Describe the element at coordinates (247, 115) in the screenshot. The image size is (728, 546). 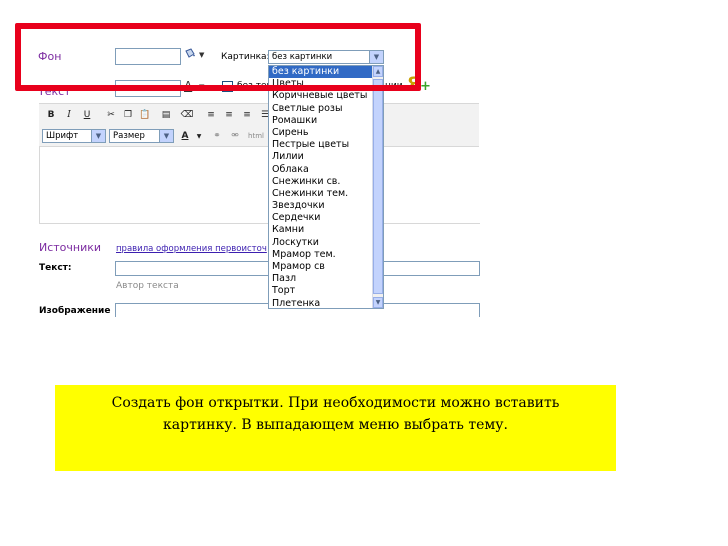
I see `align-right-icon: ≡` at that location.